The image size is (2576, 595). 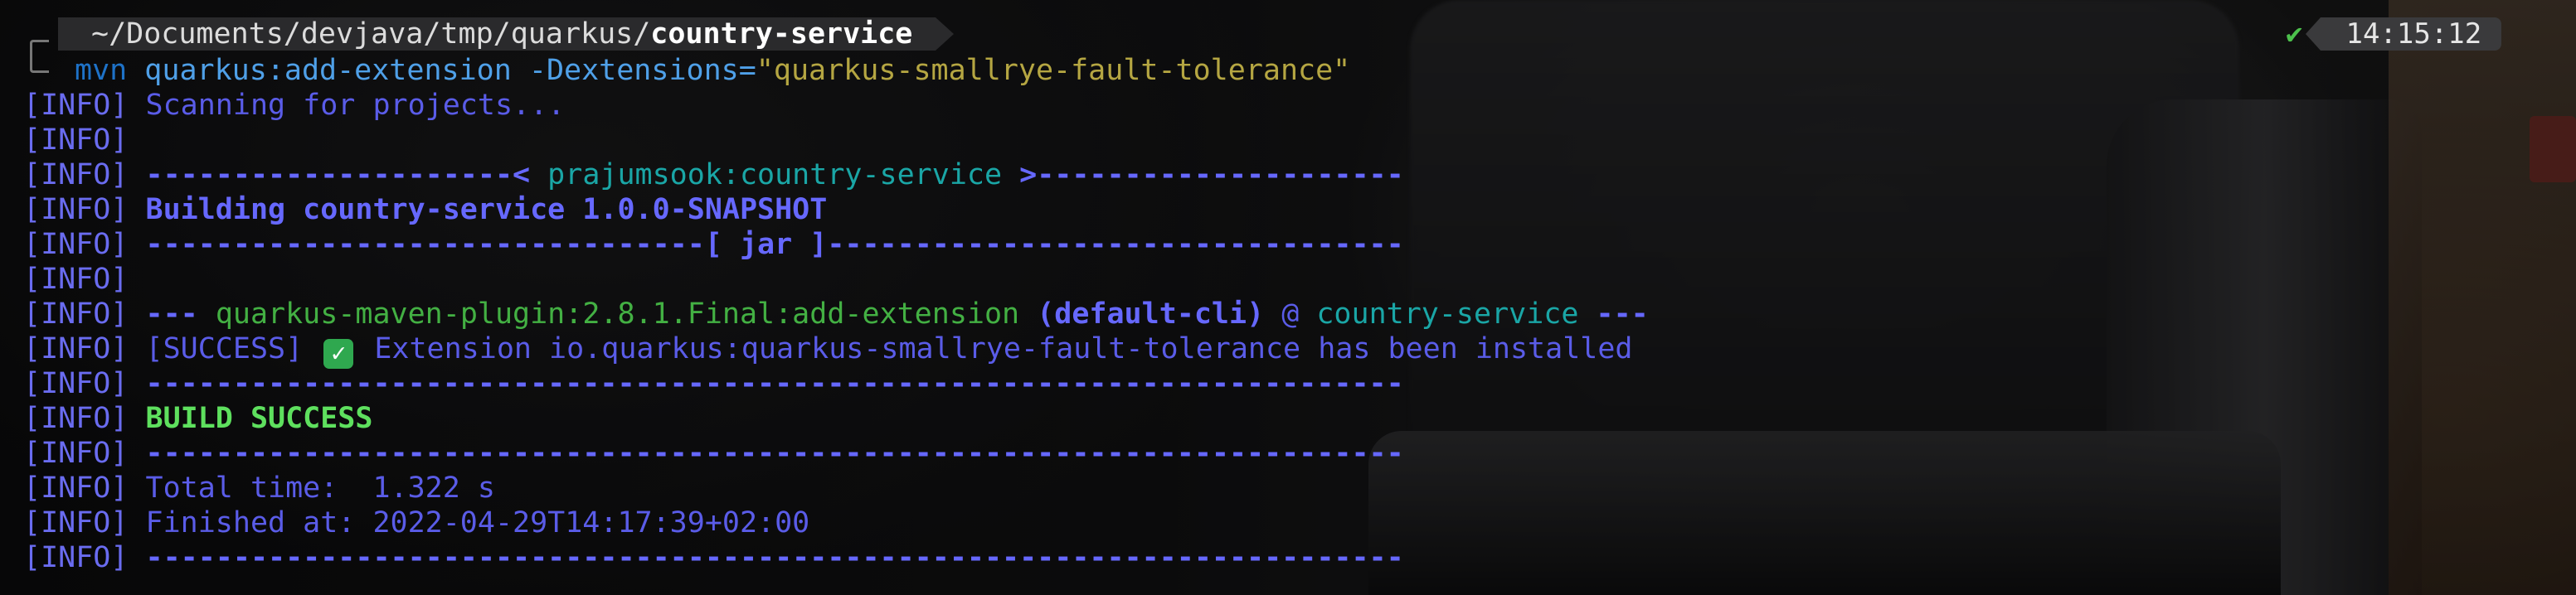 I want to click on output-line: [INFO] BUILD SUCCESS, so click(x=198, y=418).